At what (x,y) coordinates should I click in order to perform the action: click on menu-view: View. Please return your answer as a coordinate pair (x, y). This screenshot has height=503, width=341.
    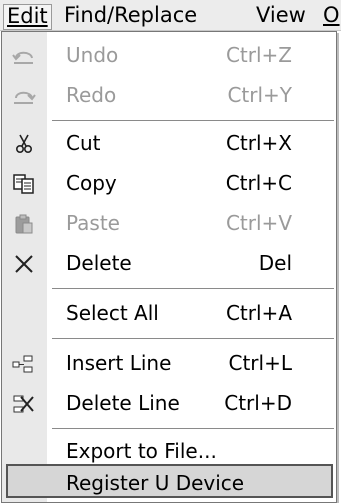
    Looking at the image, I should click on (281, 17).